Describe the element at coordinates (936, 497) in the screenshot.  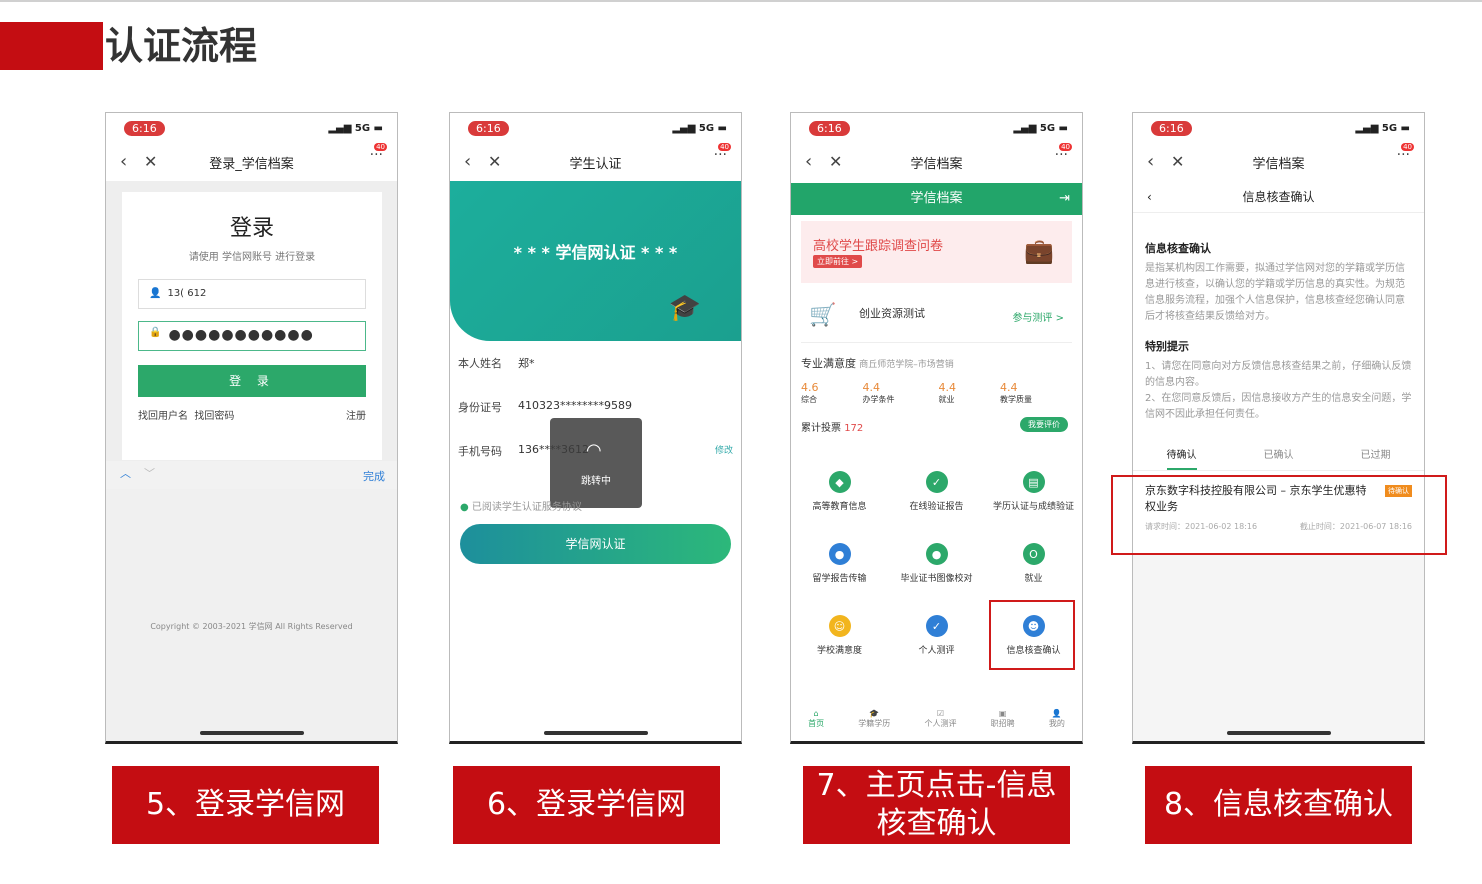
I see `grid-item-online-report: ✓ 在线验证报告` at that location.